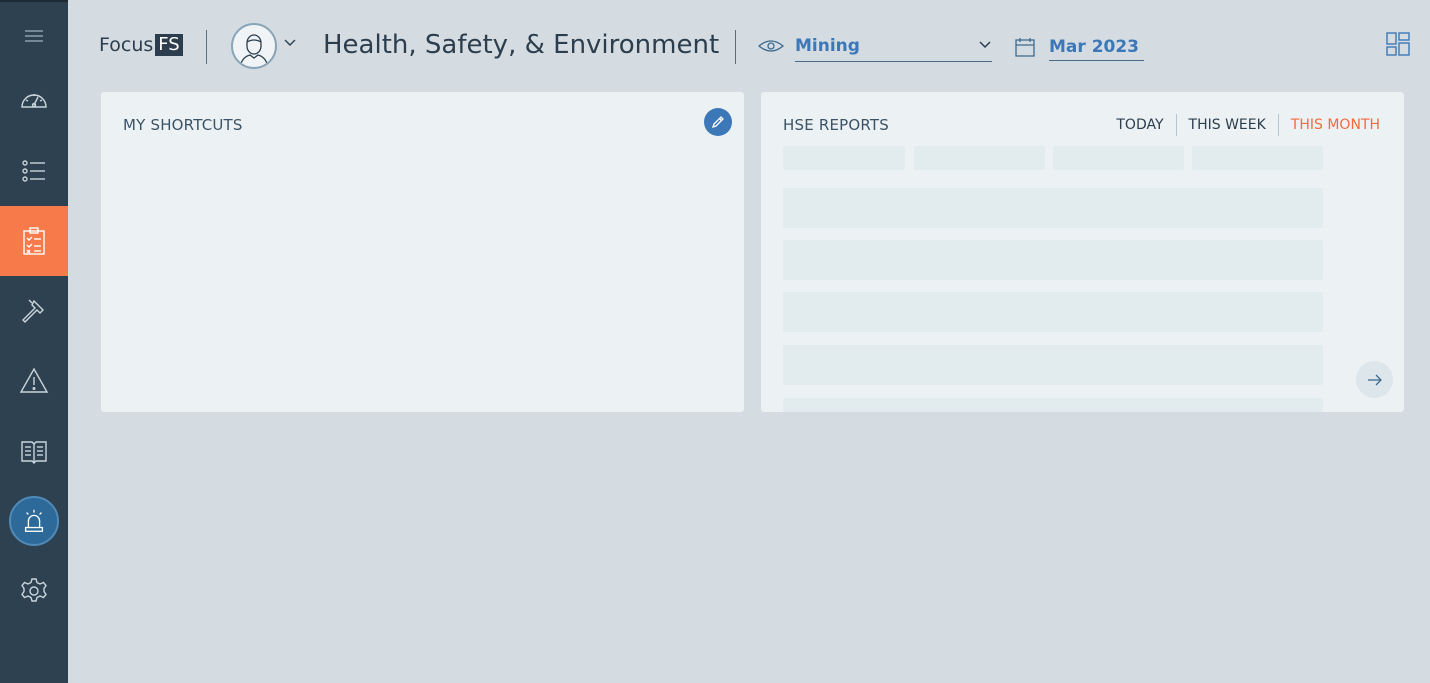 The width and height of the screenshot is (1430, 683). What do you see at coordinates (827, 46) in the screenshot?
I see `site-select-value: Mining` at bounding box center [827, 46].